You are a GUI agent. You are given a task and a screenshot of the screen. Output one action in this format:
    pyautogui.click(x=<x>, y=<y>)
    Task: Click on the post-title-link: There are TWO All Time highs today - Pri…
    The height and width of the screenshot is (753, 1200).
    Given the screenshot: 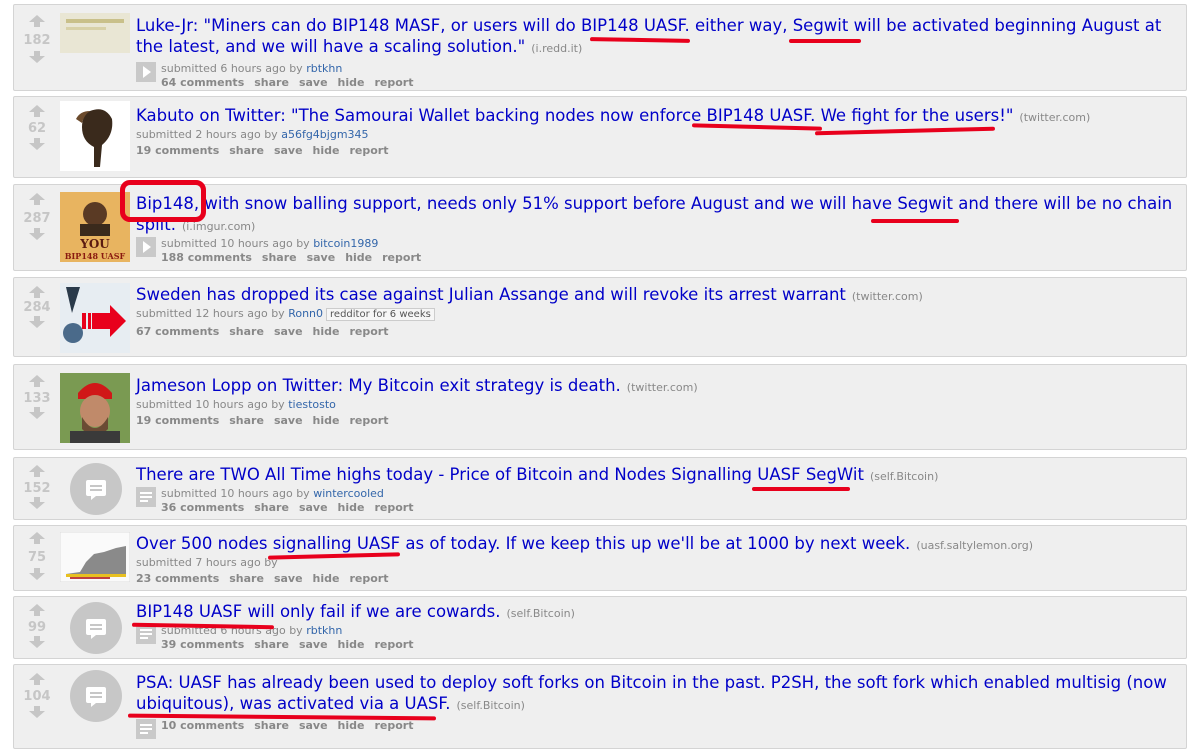 What is the action you would take?
    pyautogui.click(x=500, y=474)
    